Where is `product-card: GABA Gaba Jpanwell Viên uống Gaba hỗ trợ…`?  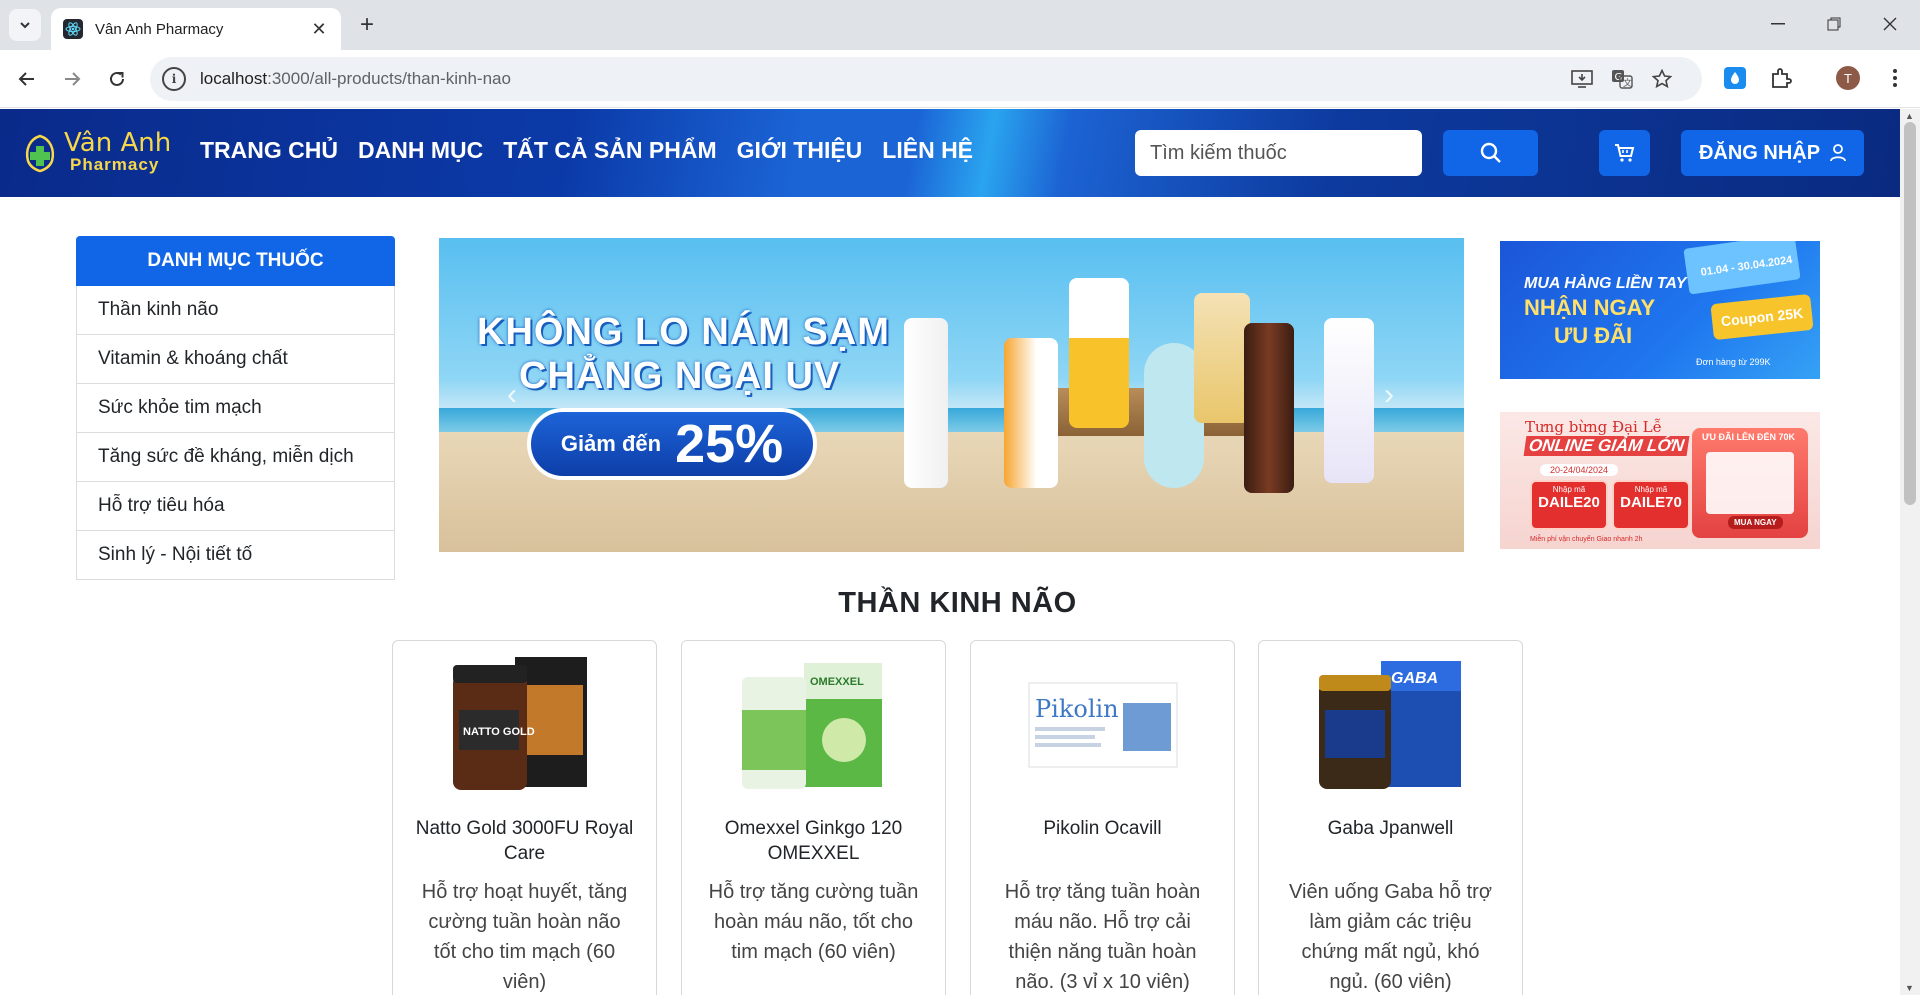
product-card: GABA Gaba Jpanwell Viên uống Gaba hỗ trợ… is located at coordinates (1390, 817).